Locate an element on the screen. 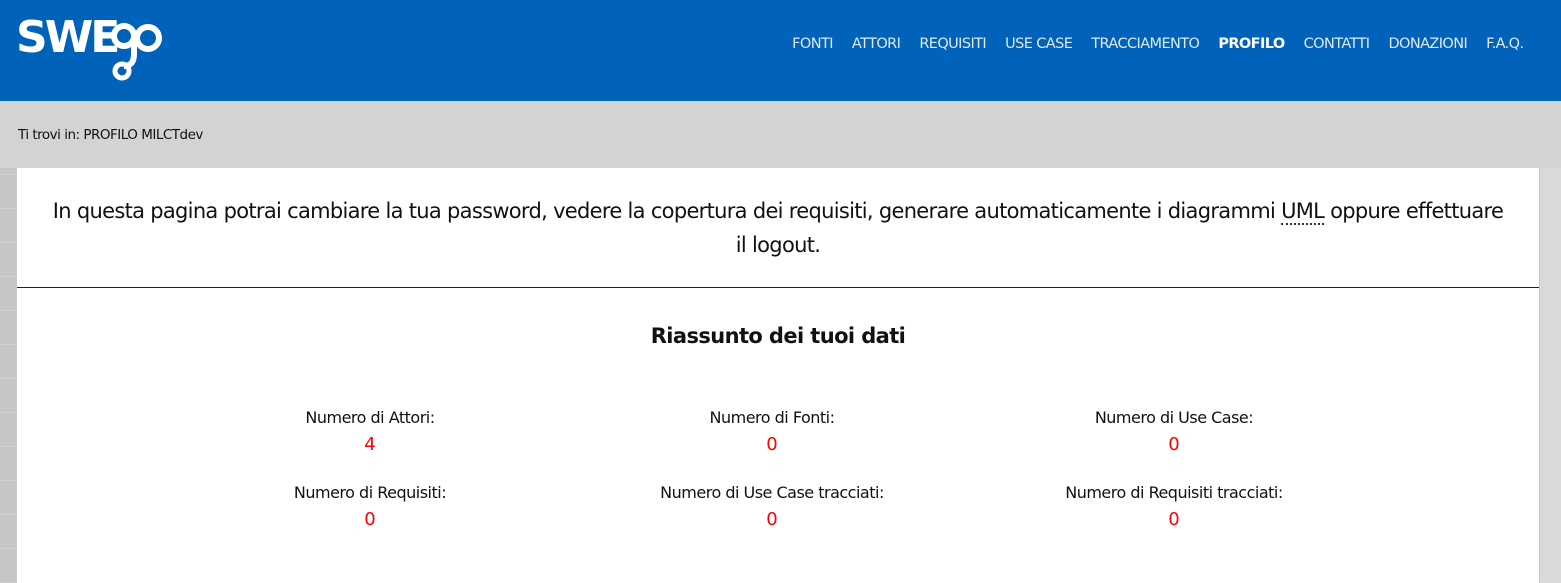 This screenshot has width=1561, height=583. swego-logo: SWE is located at coordinates (89, 44).